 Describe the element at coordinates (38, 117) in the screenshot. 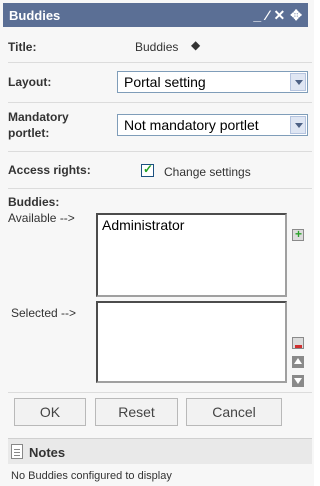

I see `mandatory-label-line1: Mandatory` at that location.